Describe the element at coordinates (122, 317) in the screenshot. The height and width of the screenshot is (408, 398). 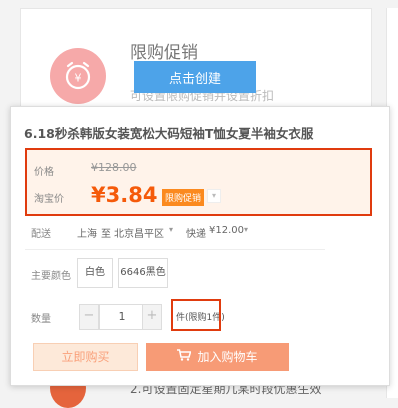
I see `quantity-input: 1` at that location.